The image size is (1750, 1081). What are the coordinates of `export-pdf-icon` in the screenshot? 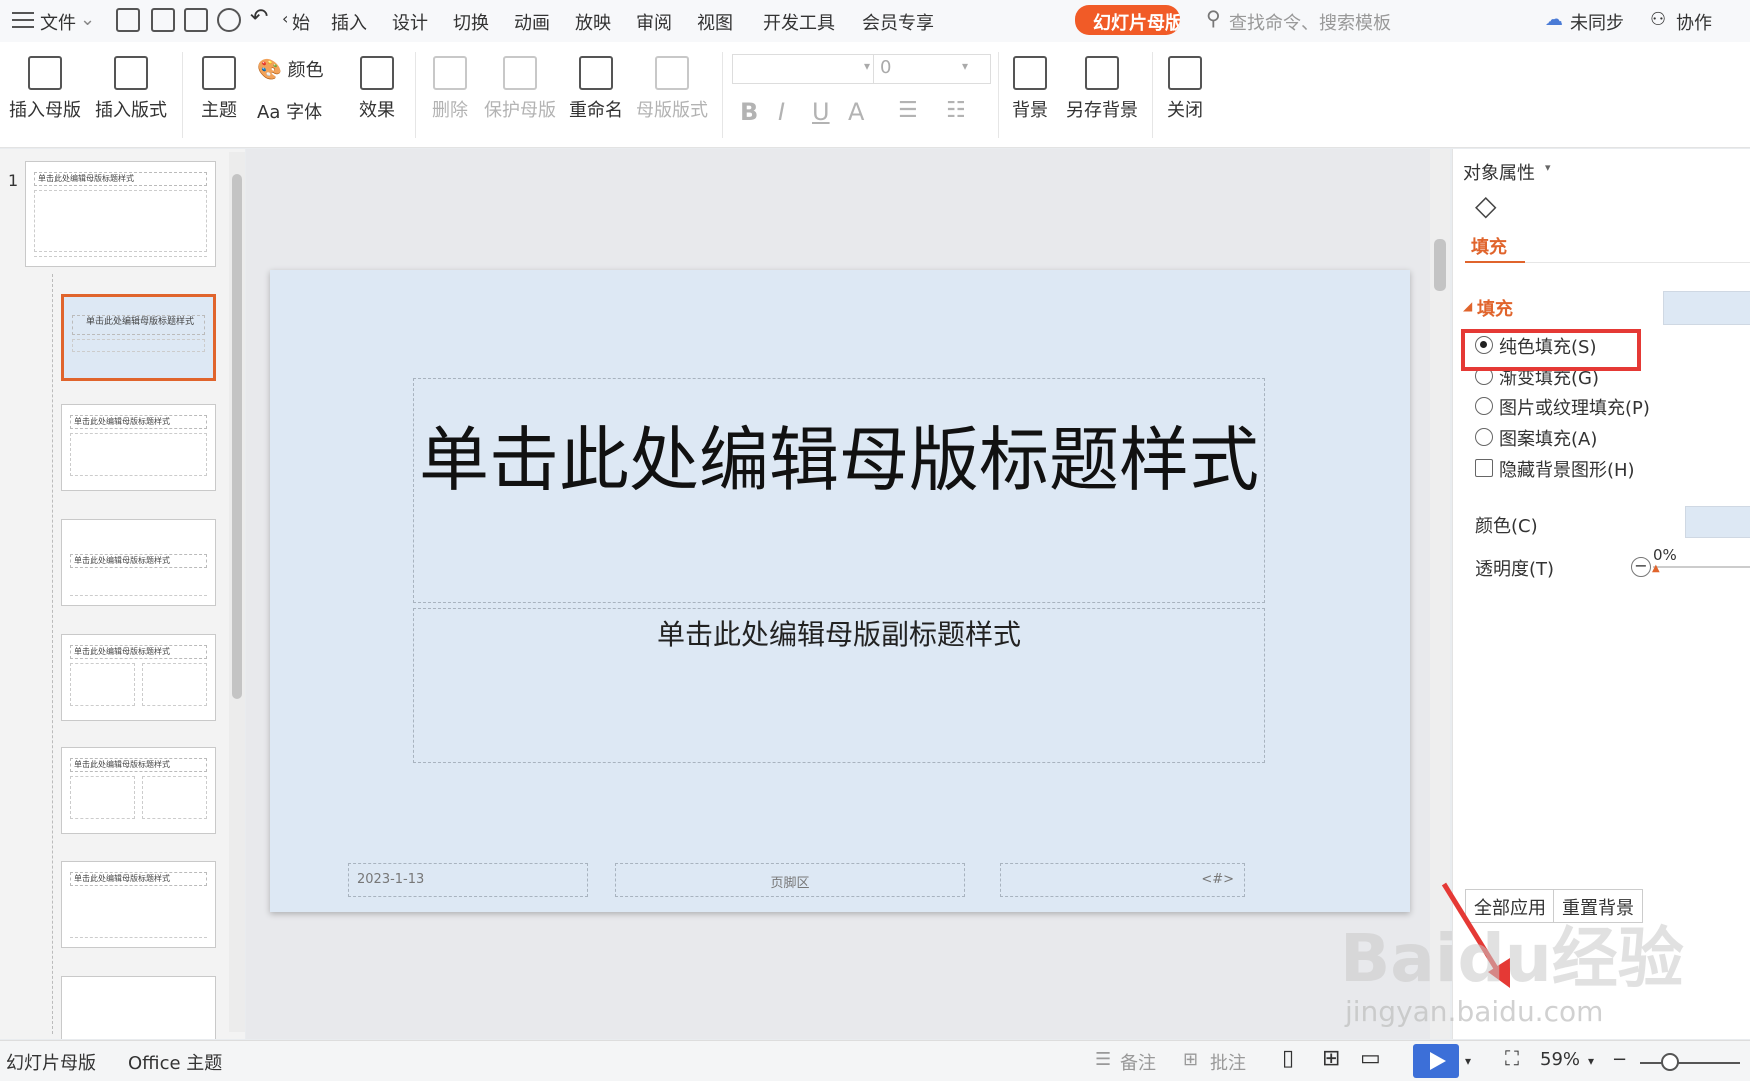 It's located at (163, 20).